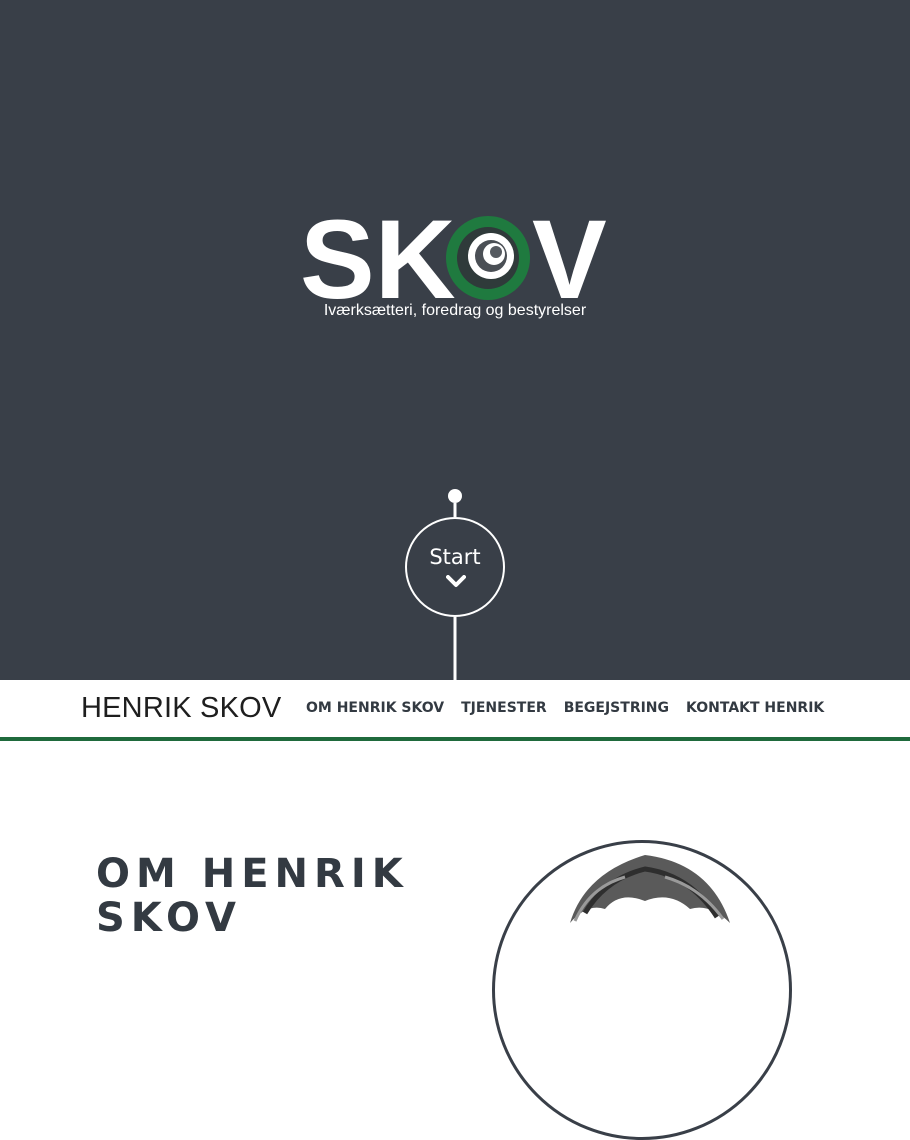 This screenshot has width=910, height=1140. What do you see at coordinates (375, 708) in the screenshot?
I see `nav-link-om-henrik-skov: OM HENRIK SKOV` at bounding box center [375, 708].